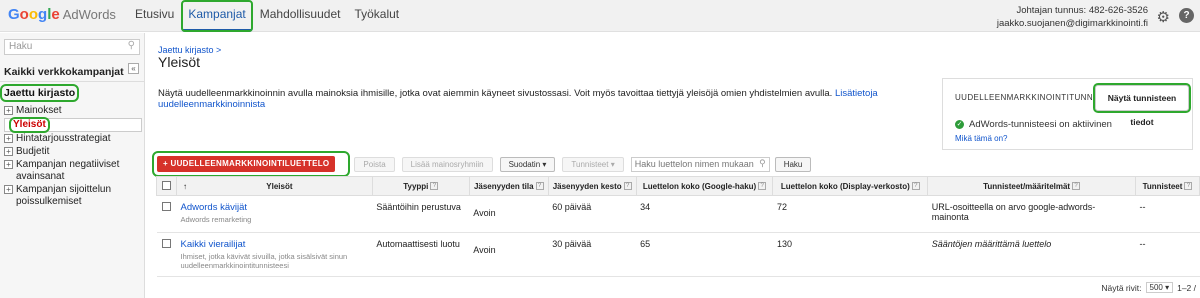 The height and width of the screenshot is (298, 1200). Describe the element at coordinates (274, 207) in the screenshot. I see `audience-name-link: Adwords kävijät` at that location.